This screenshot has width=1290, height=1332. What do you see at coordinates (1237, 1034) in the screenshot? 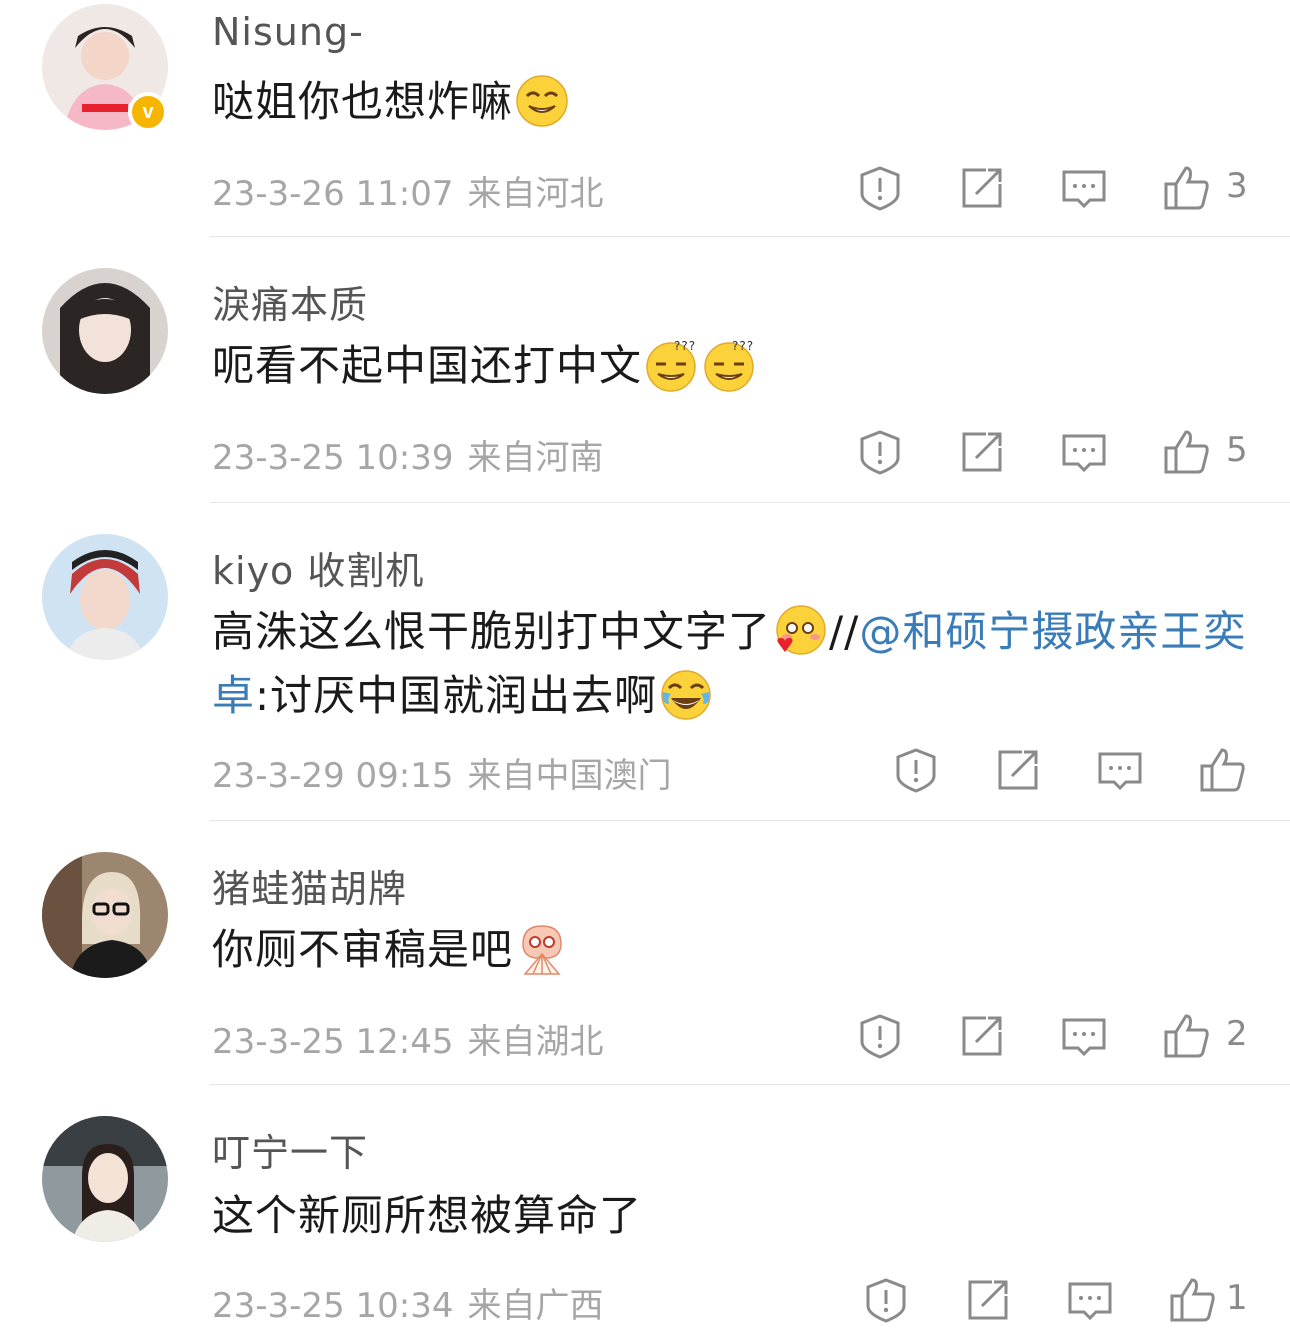
I see `like-count: 2` at bounding box center [1237, 1034].